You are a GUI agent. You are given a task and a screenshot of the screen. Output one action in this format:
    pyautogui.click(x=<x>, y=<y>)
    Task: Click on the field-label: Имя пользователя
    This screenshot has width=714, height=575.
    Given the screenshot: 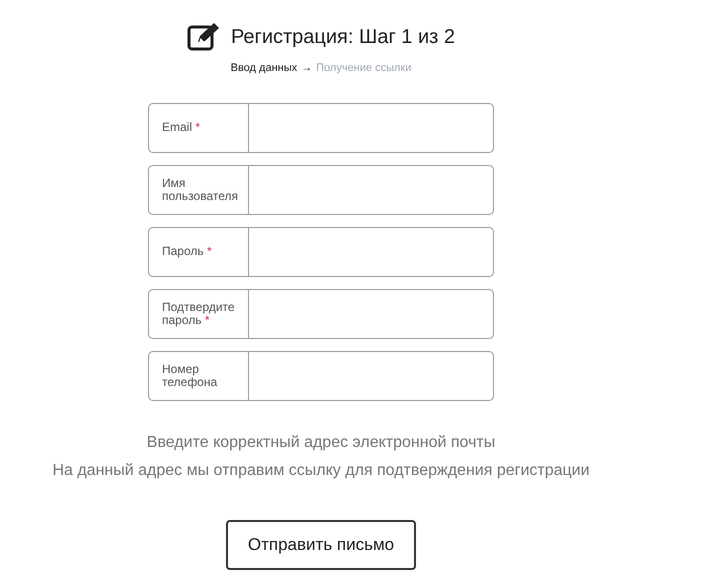 What is the action you would take?
    pyautogui.click(x=200, y=189)
    